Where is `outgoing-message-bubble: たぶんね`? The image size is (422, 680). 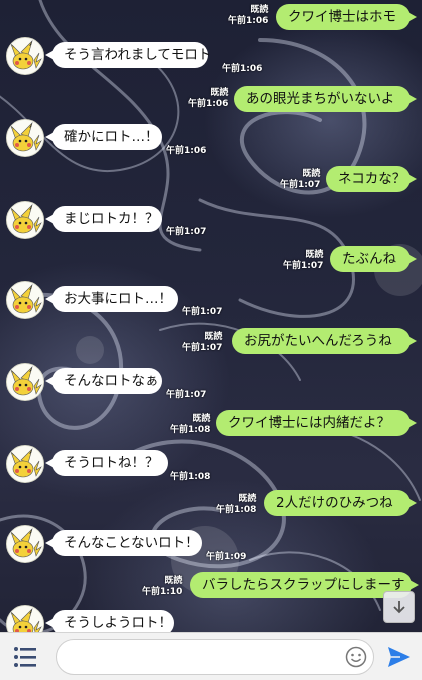 outgoing-message-bubble: たぶんね is located at coordinates (373, 259).